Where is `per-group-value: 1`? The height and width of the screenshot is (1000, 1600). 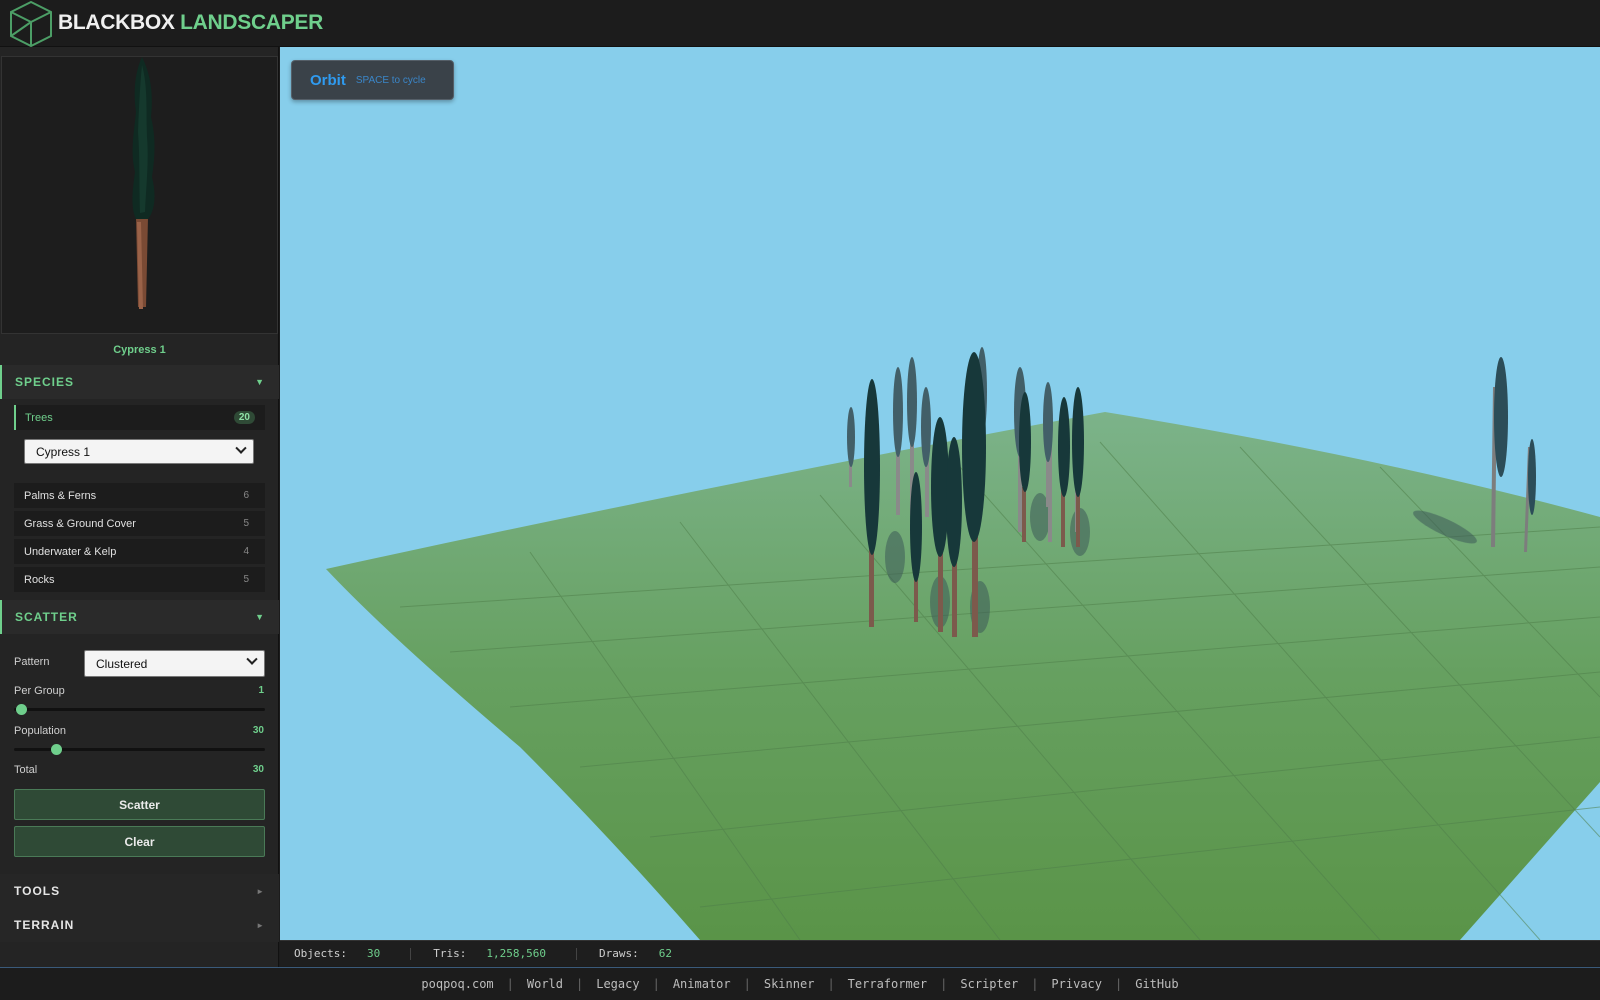
per-group-value: 1 is located at coordinates (261, 690).